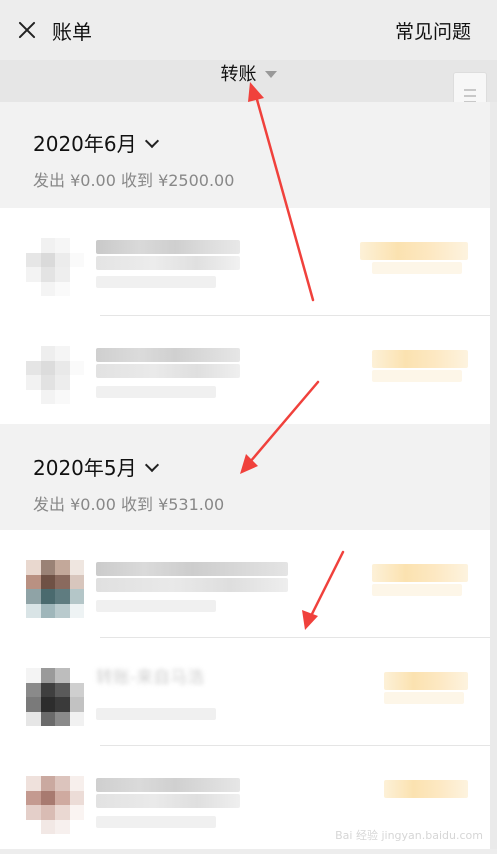  I want to click on month-selector: 2020年6月, so click(261, 142).